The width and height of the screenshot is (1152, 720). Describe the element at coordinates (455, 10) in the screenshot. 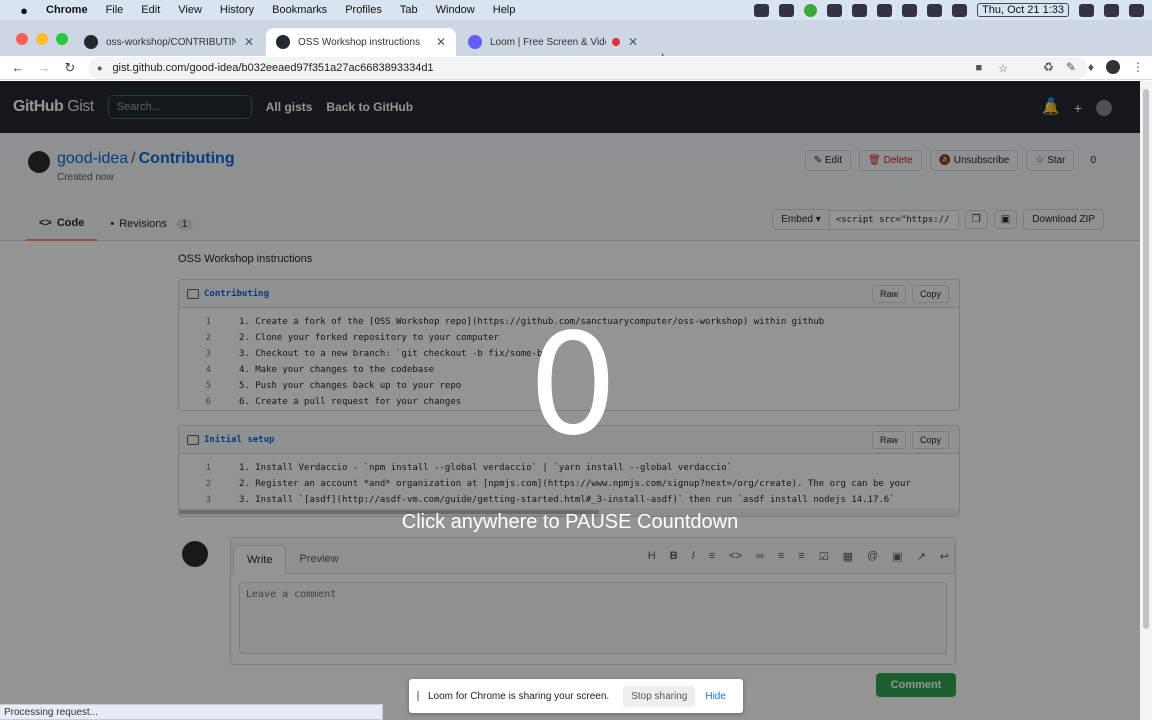

I see `menu-window: Window` at that location.